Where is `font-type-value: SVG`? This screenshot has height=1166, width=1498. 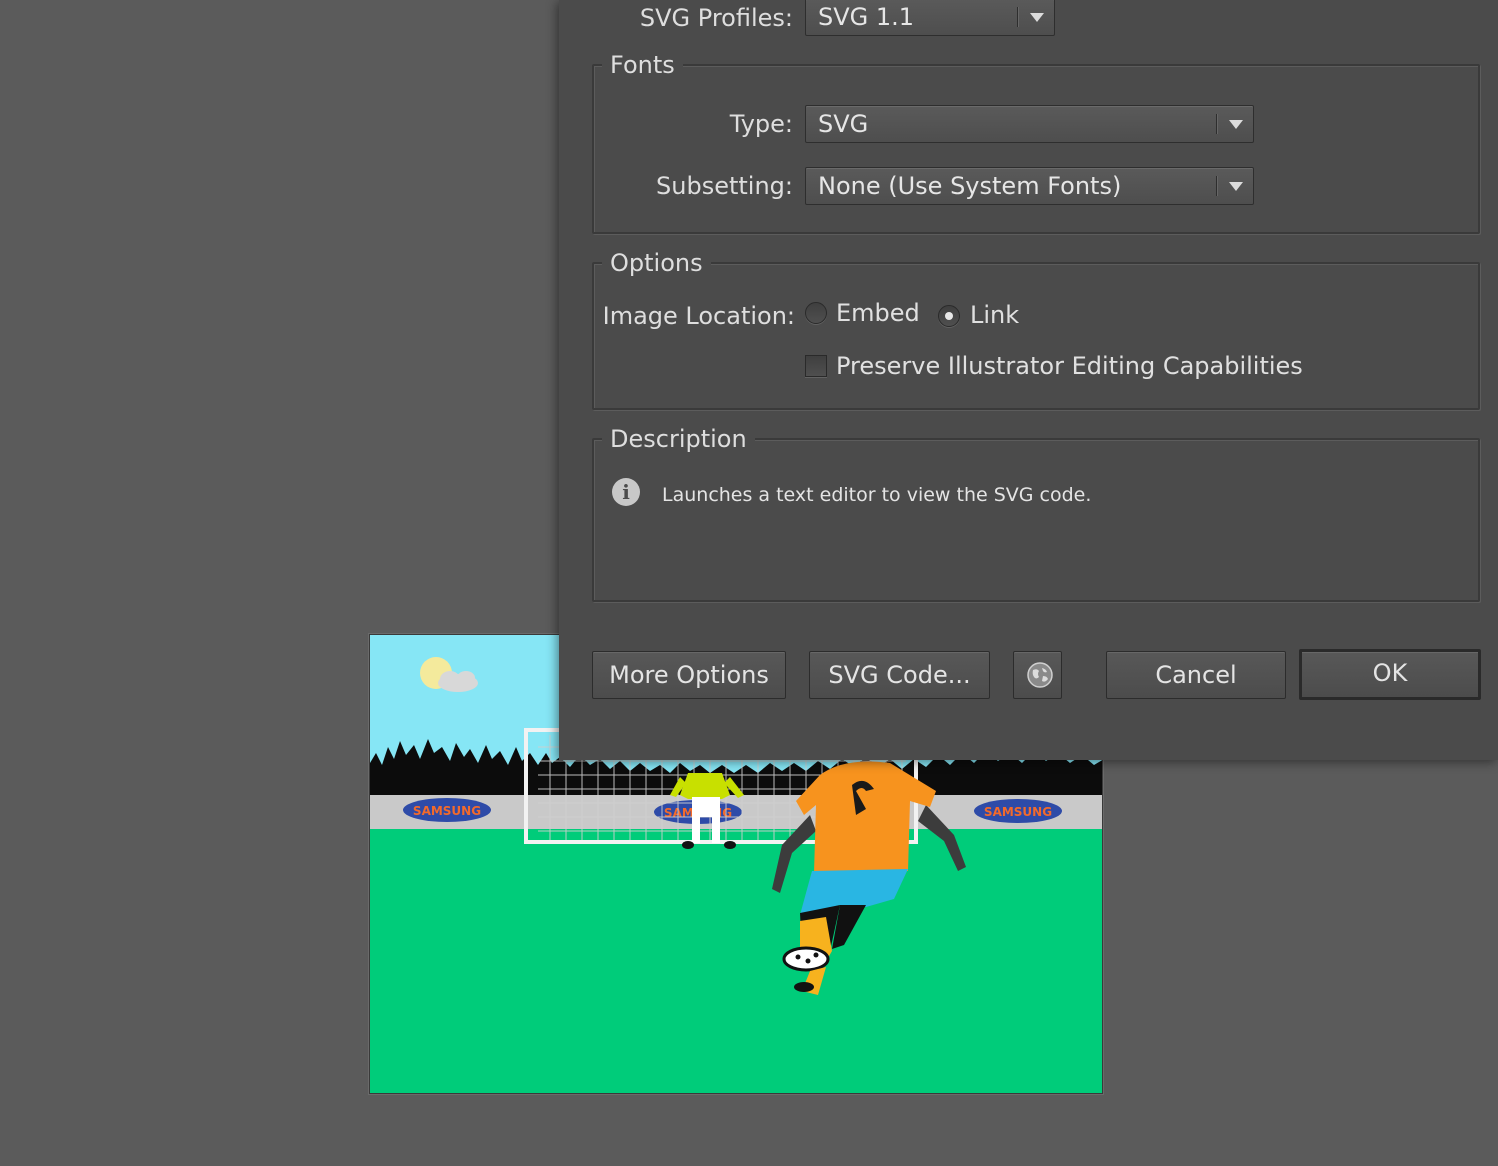 font-type-value: SVG is located at coordinates (843, 124).